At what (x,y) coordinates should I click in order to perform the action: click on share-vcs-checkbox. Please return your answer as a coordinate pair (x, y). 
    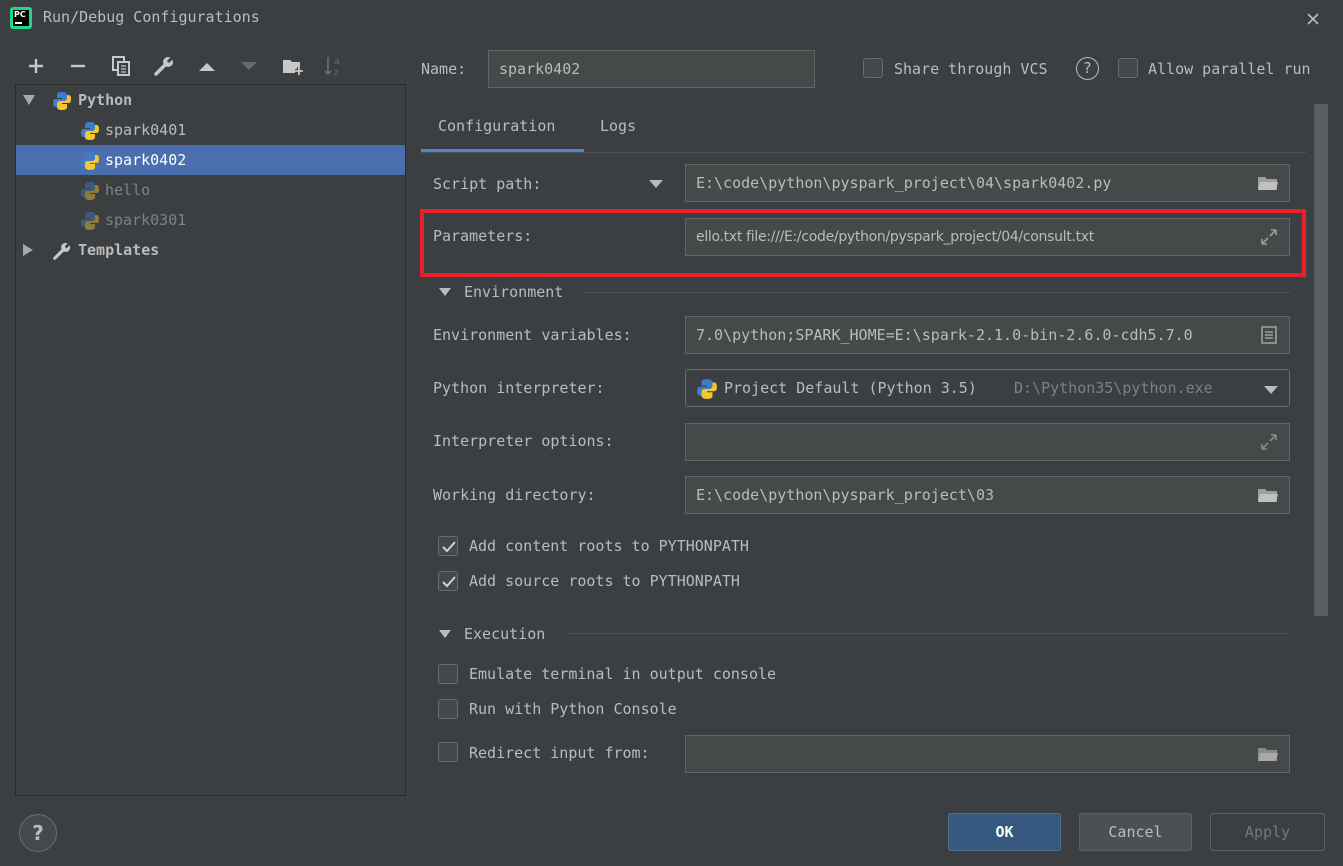
    Looking at the image, I should click on (873, 68).